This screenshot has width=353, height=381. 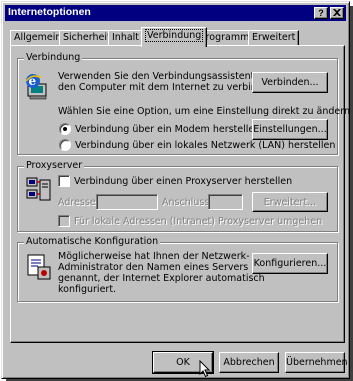 I want to click on proxy-checkbox, so click(x=64, y=181).